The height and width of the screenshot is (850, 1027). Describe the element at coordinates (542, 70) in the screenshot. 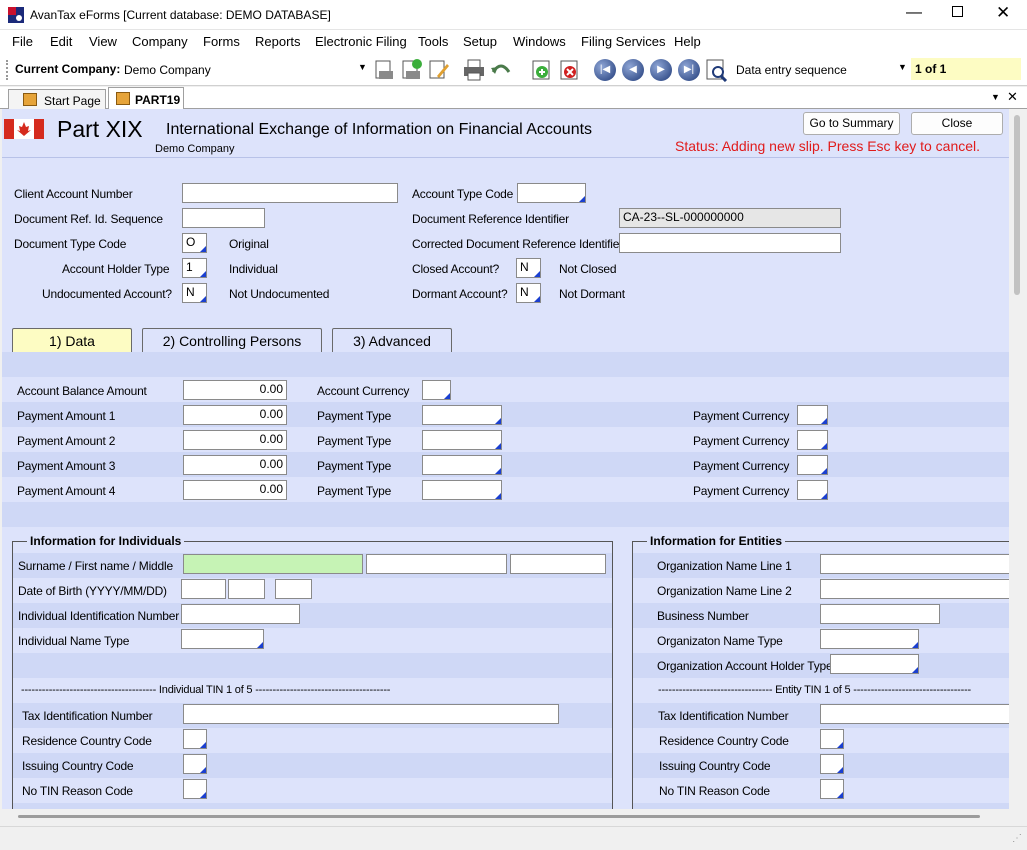

I see `add-record-icon` at that location.